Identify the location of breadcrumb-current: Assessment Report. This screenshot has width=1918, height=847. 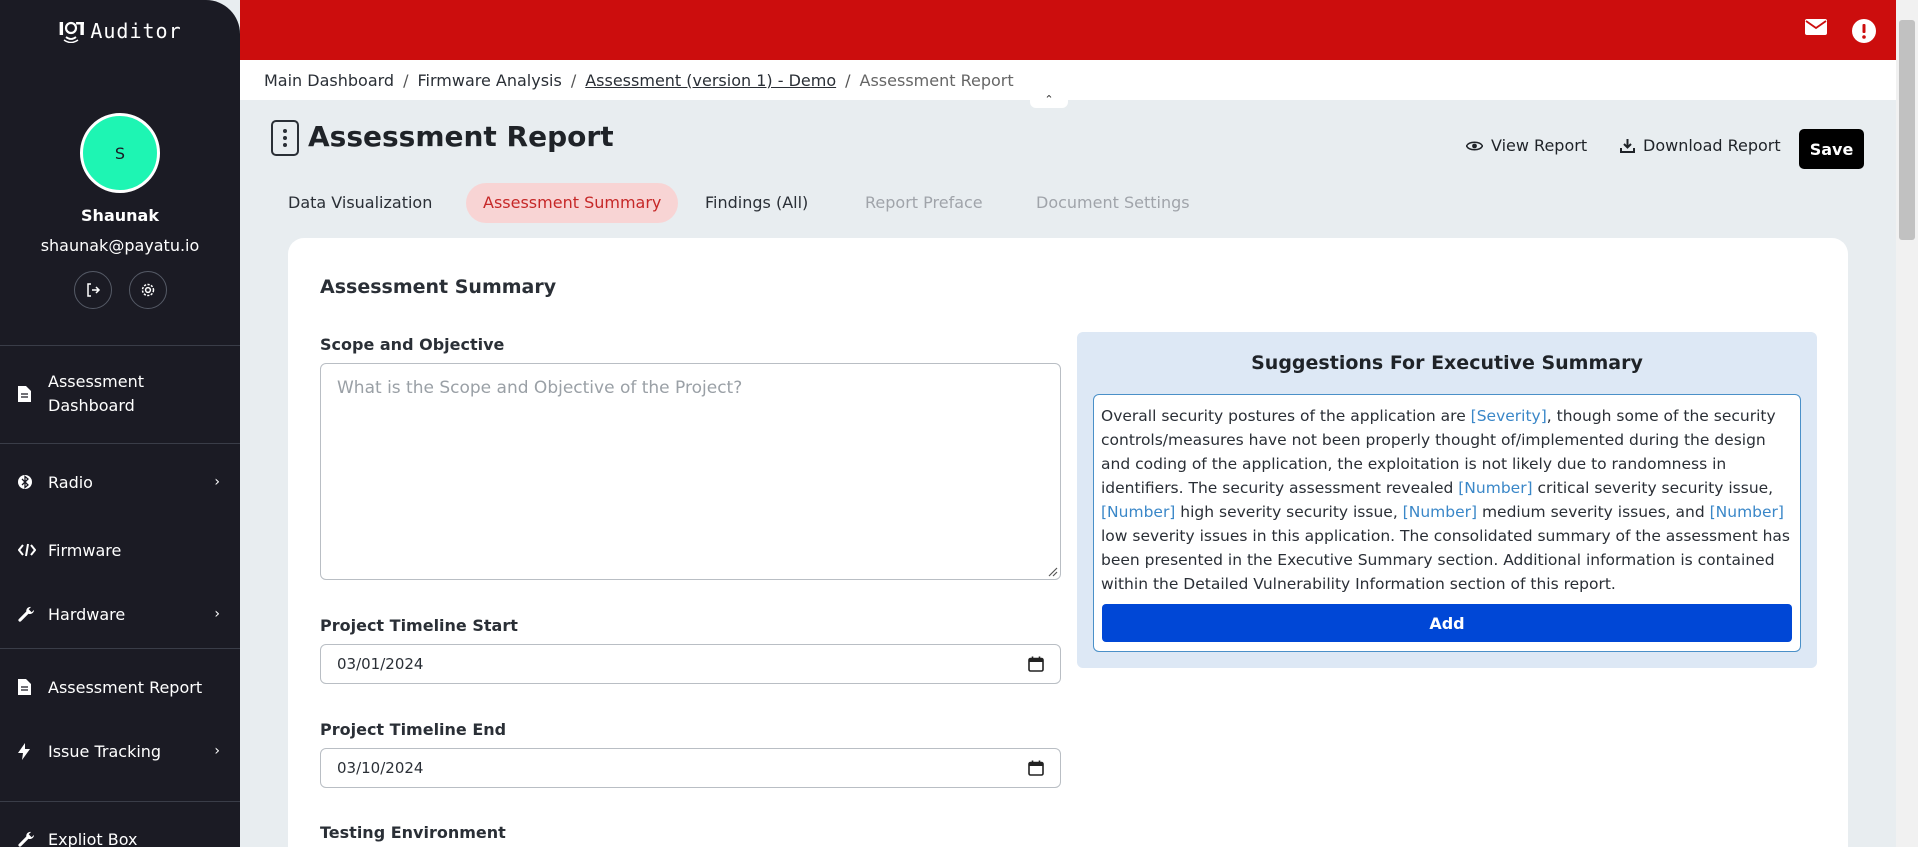
(936, 80).